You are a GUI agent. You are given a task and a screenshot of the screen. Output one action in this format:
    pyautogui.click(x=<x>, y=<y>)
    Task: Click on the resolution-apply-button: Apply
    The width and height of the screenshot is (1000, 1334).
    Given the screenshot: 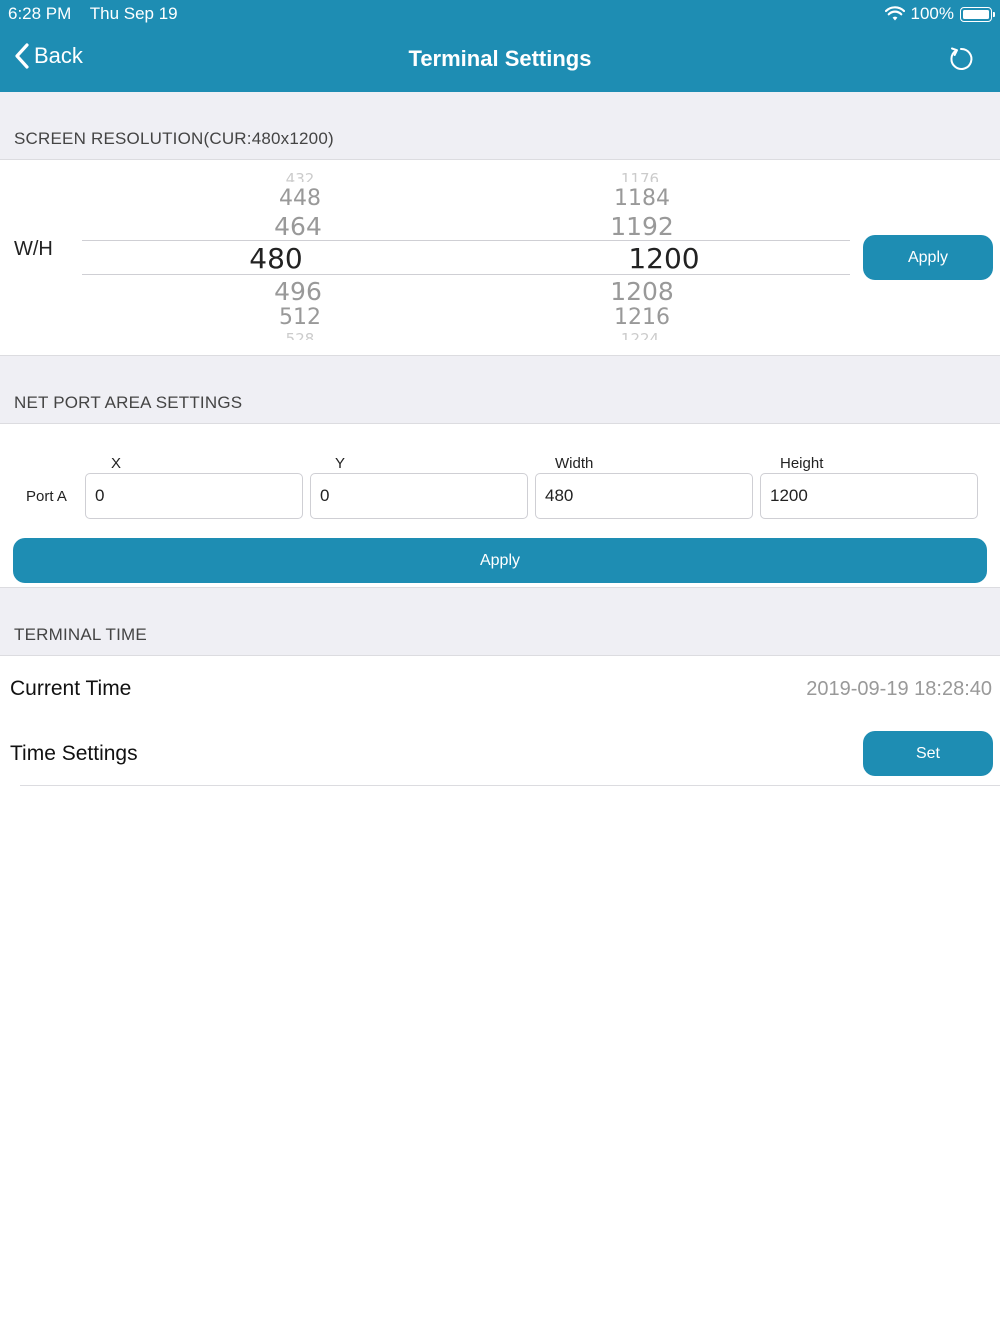 What is the action you would take?
    pyautogui.click(x=928, y=257)
    